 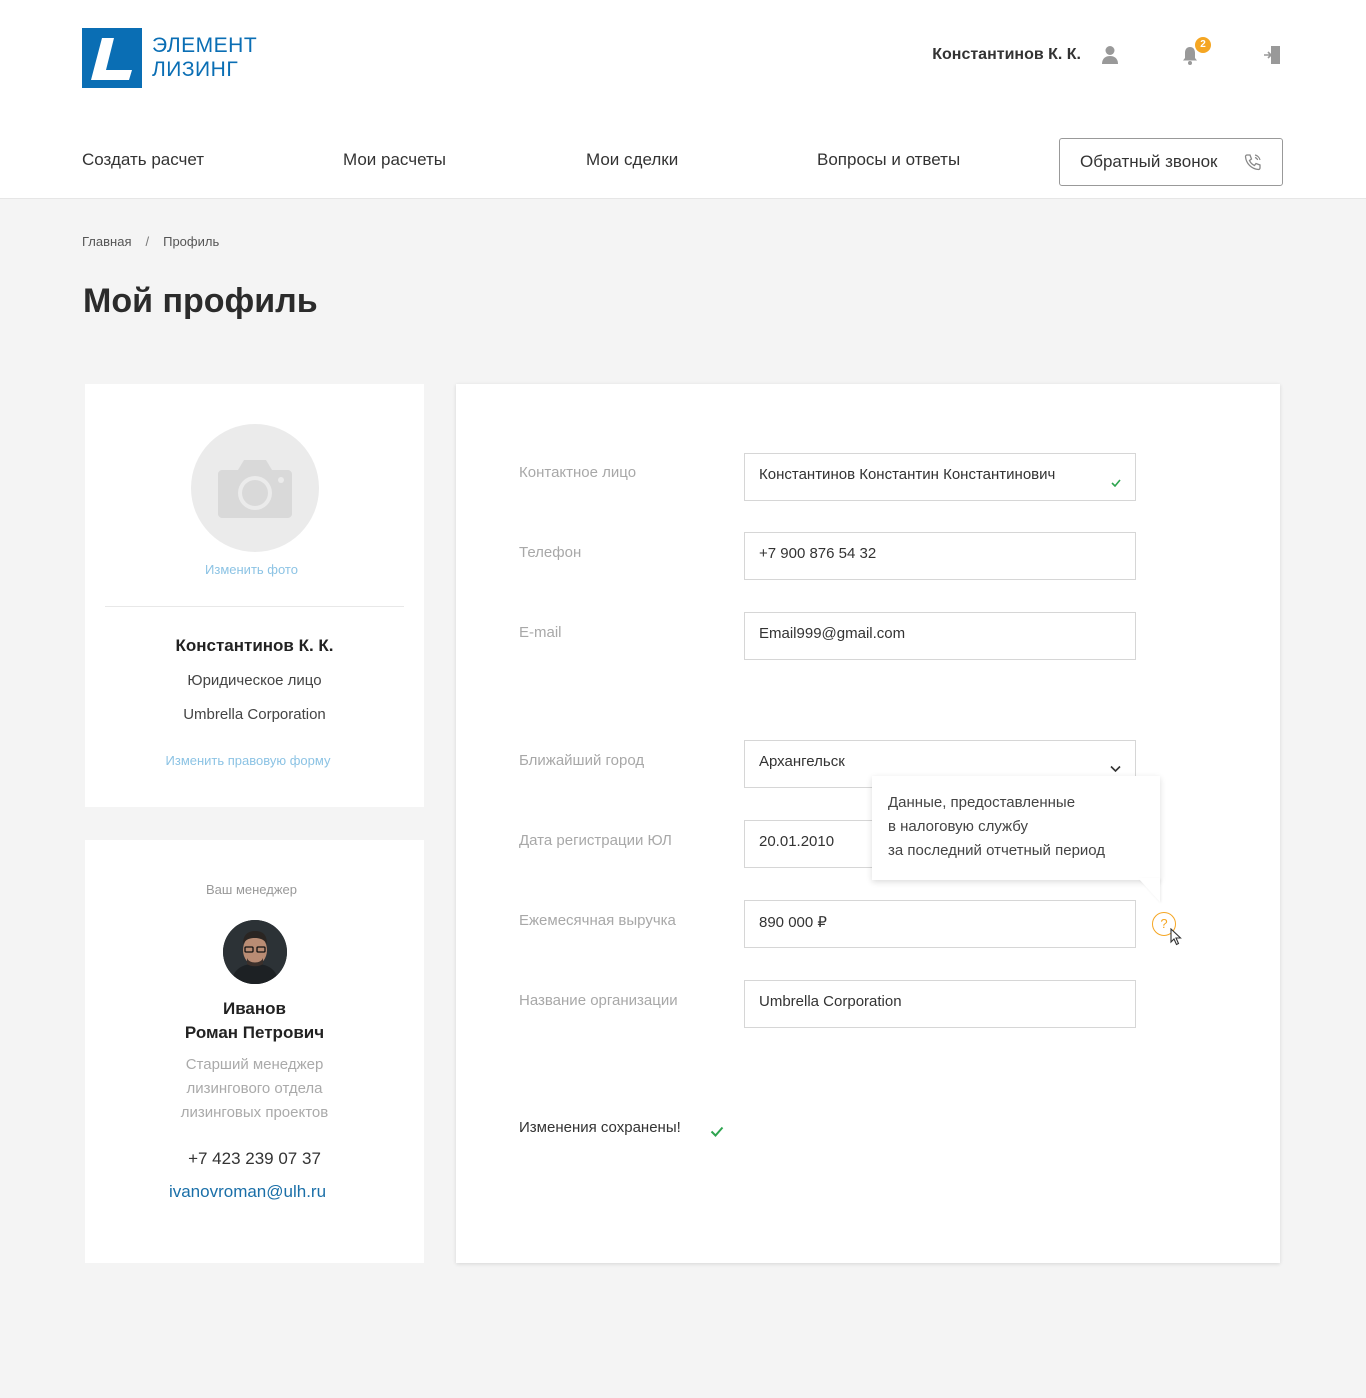 I want to click on manager-position-line-2: лизингового отдела, so click(x=254, y=1088).